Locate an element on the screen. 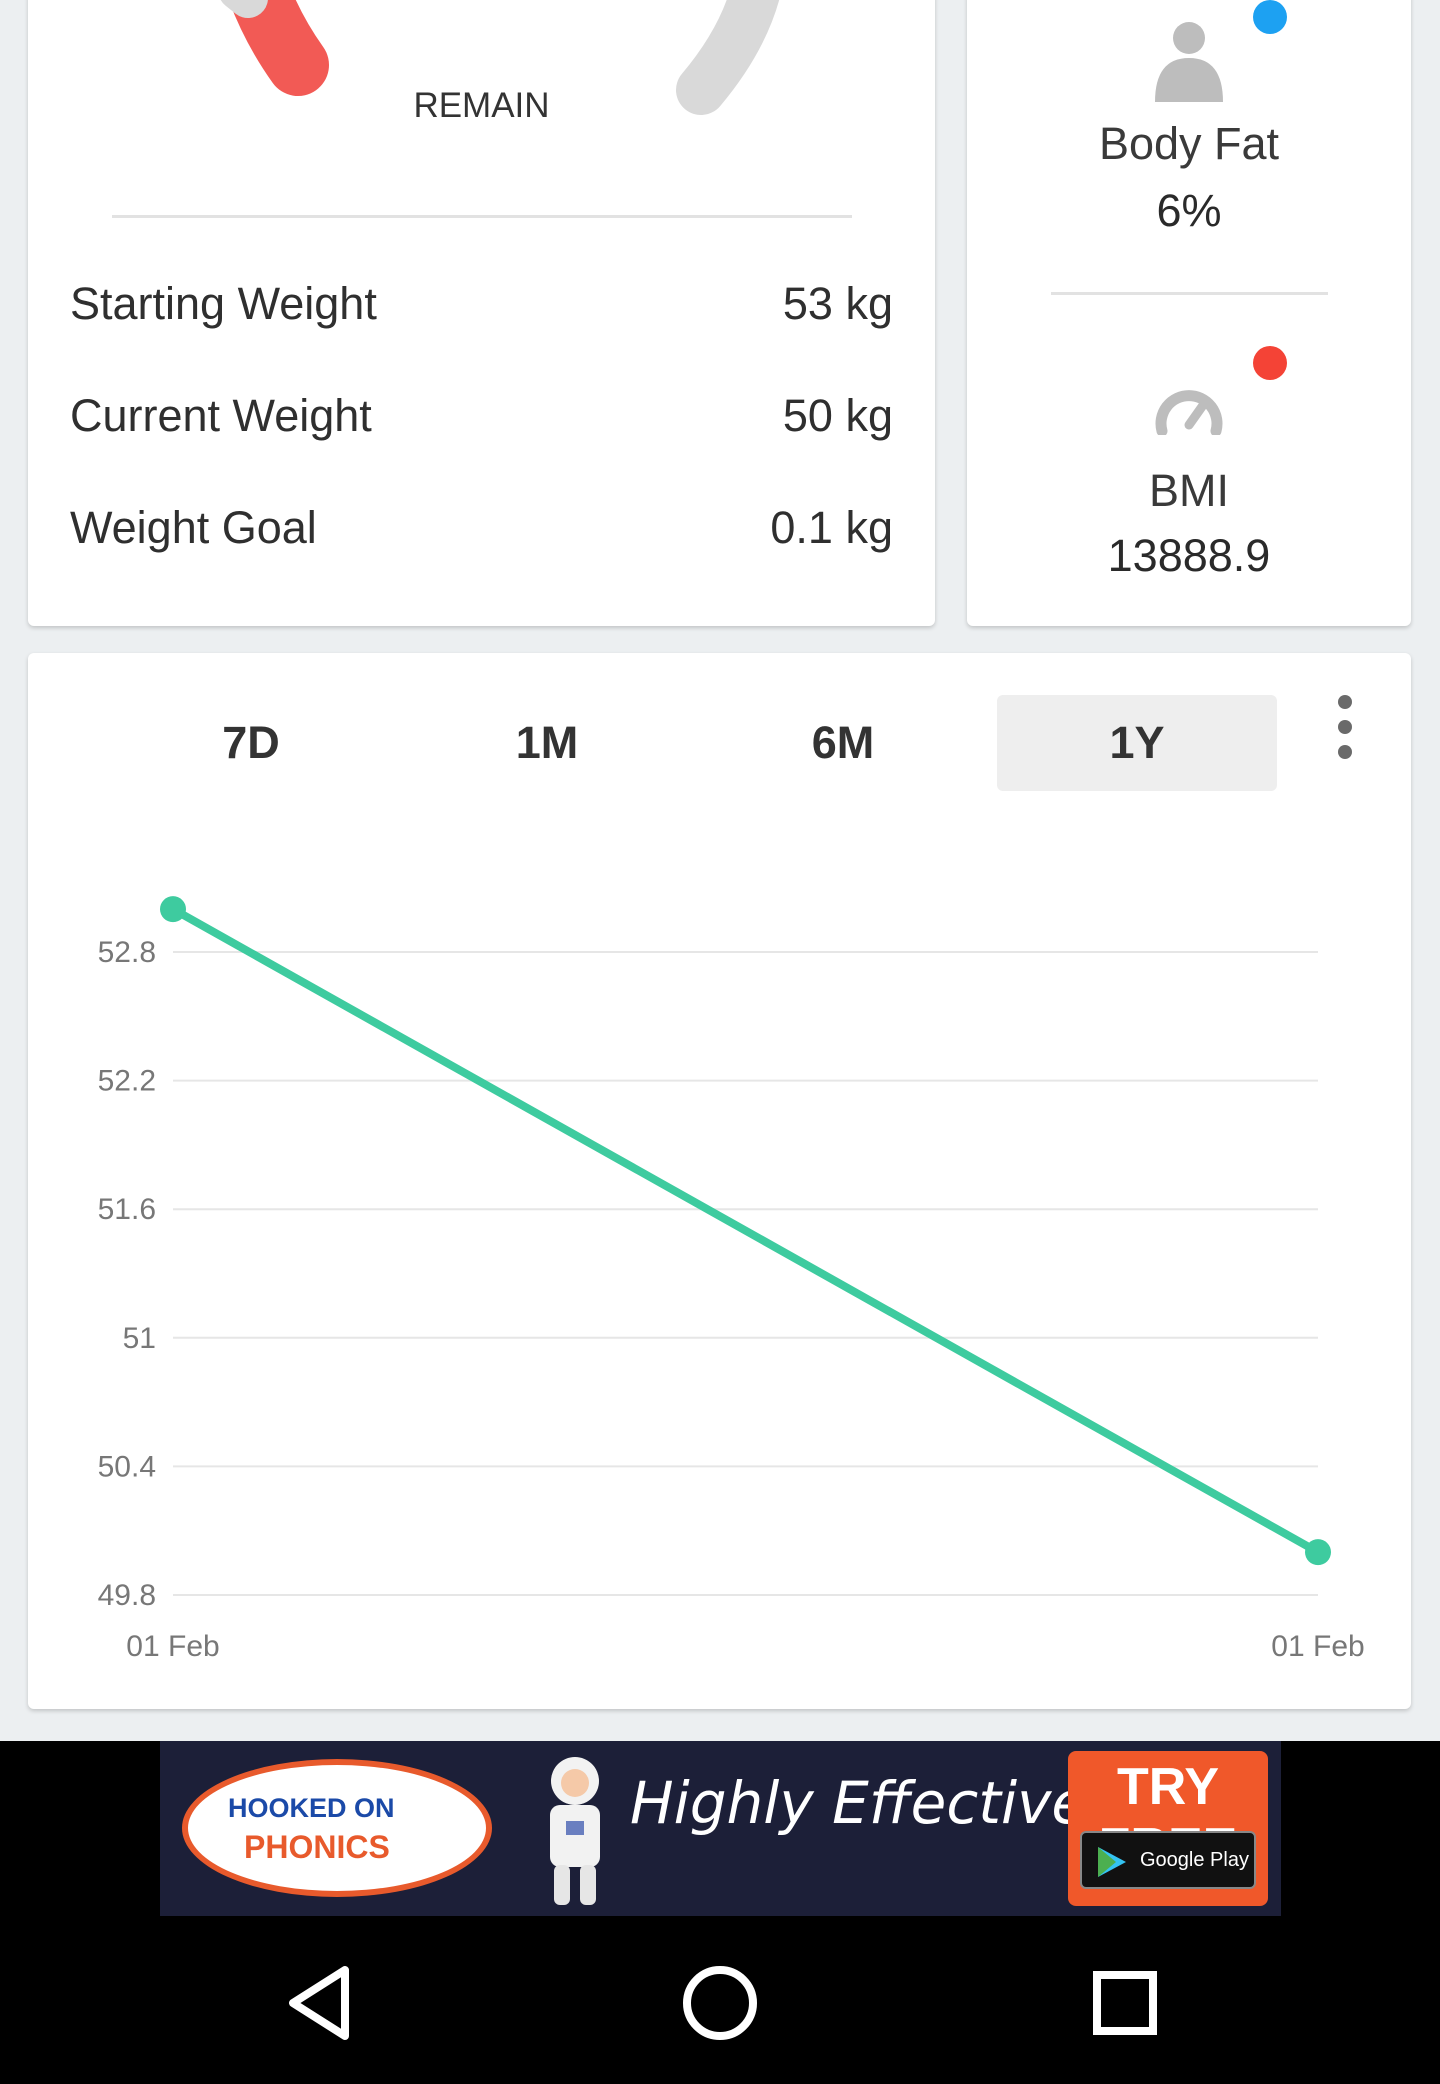 The height and width of the screenshot is (2084, 1440). body-fat-status-dot is located at coordinates (1270, 17).